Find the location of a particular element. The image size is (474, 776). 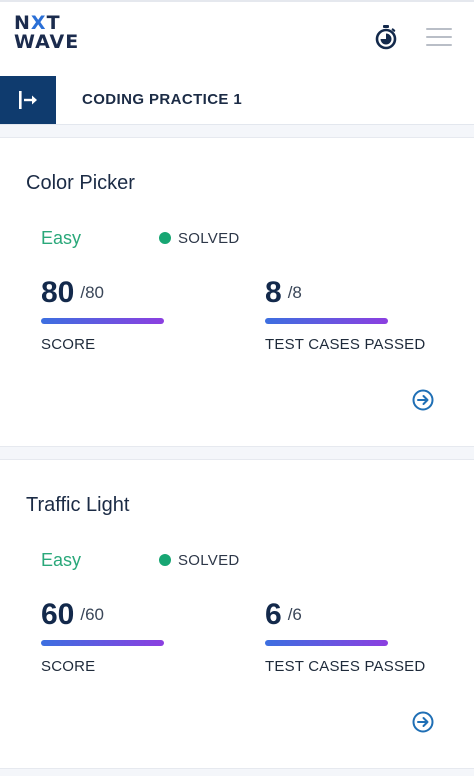

problem-title: Color Picker is located at coordinates (80, 183).